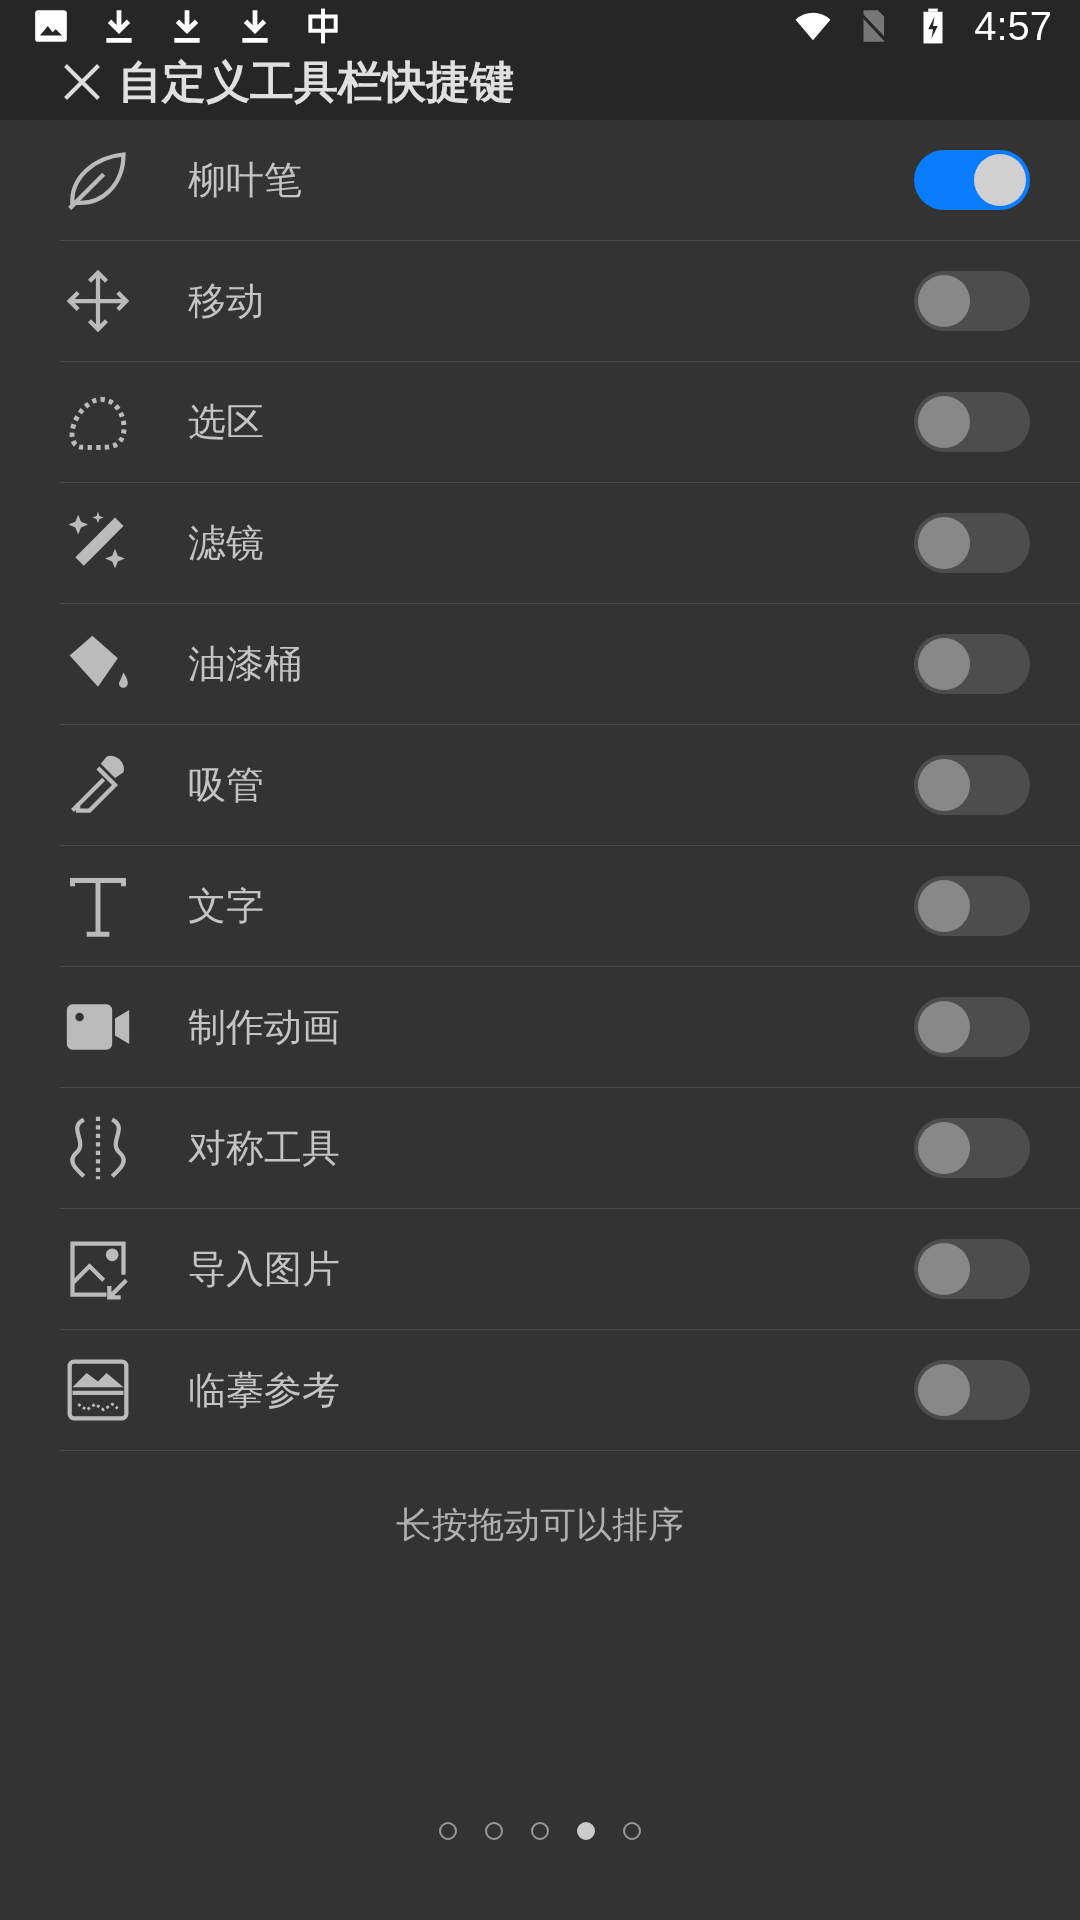  What do you see at coordinates (226, 301) in the screenshot?
I see `tool-label: 移动` at bounding box center [226, 301].